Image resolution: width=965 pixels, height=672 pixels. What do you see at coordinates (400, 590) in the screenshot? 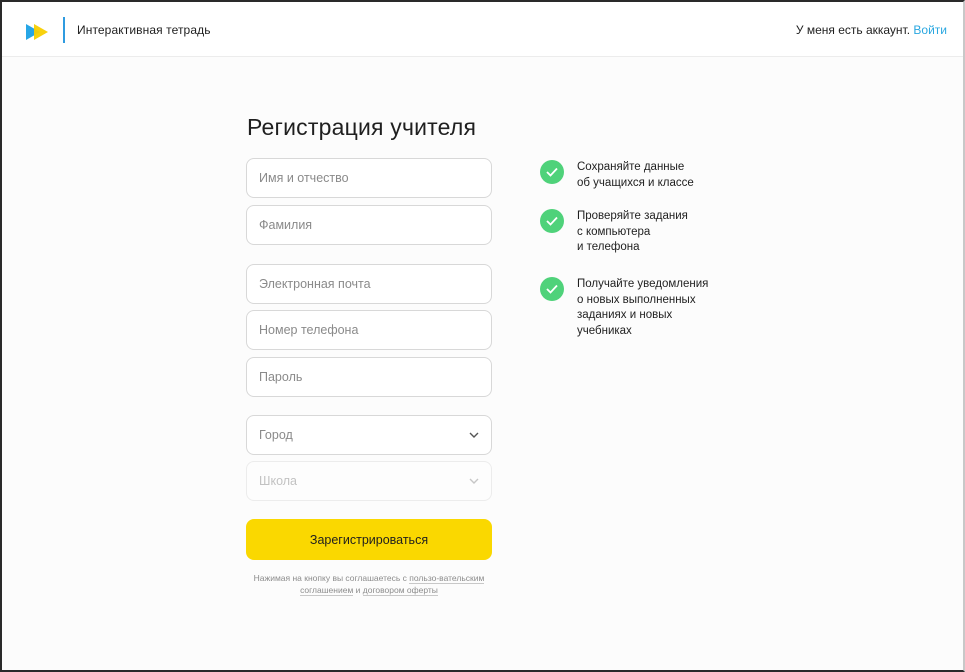
I see `offer-link: договором оферты` at bounding box center [400, 590].